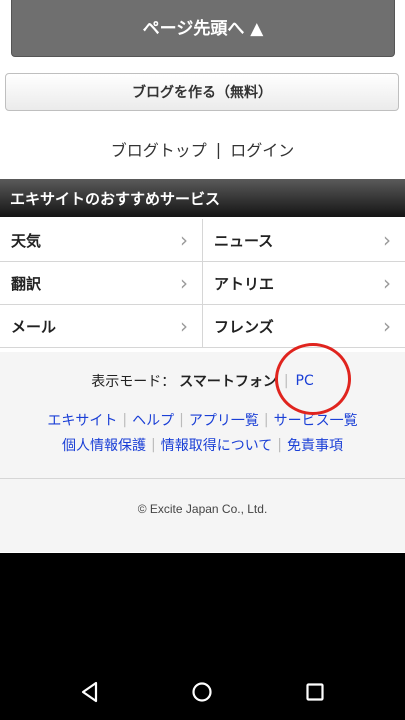  I want to click on service-translate: 翻訳 ›, so click(101, 283).